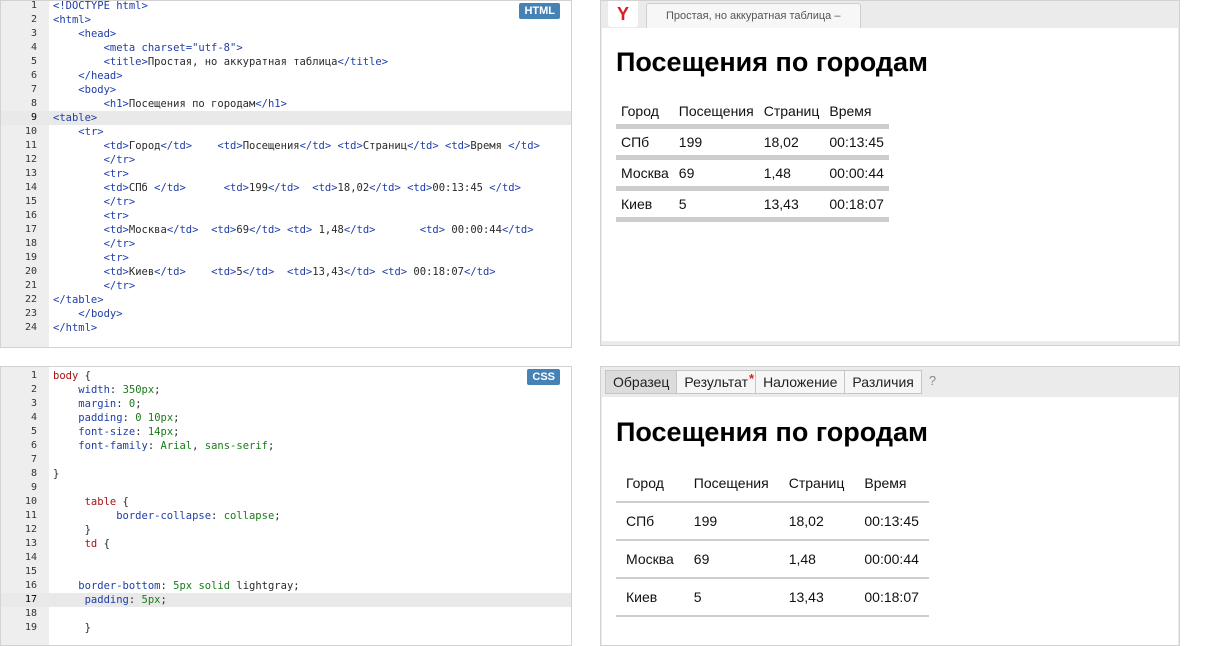 The width and height of the screenshot is (1216, 646). I want to click on code-line: 3 margin: 0;, so click(286, 404).